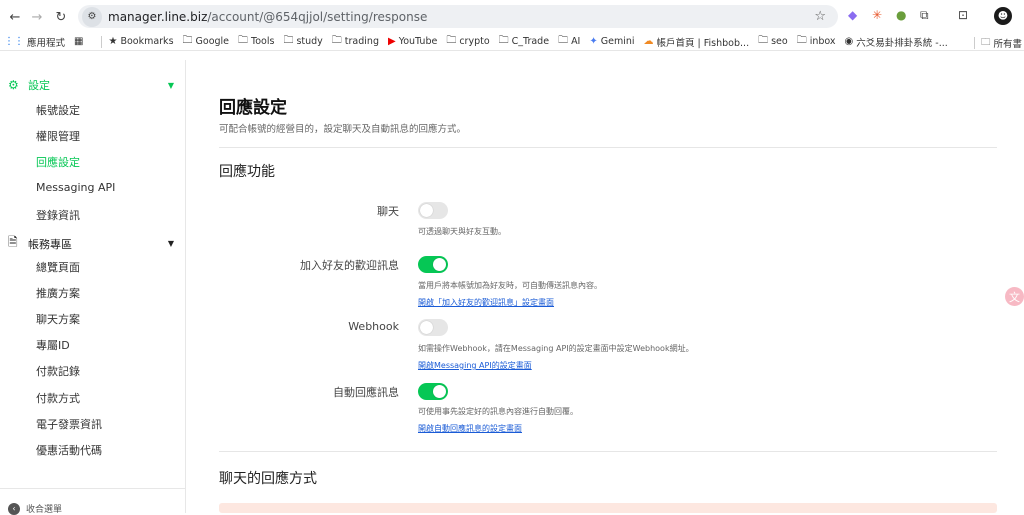  Describe the element at coordinates (13, 242) in the screenshot. I see `receipt-icon: 🗎` at that location.